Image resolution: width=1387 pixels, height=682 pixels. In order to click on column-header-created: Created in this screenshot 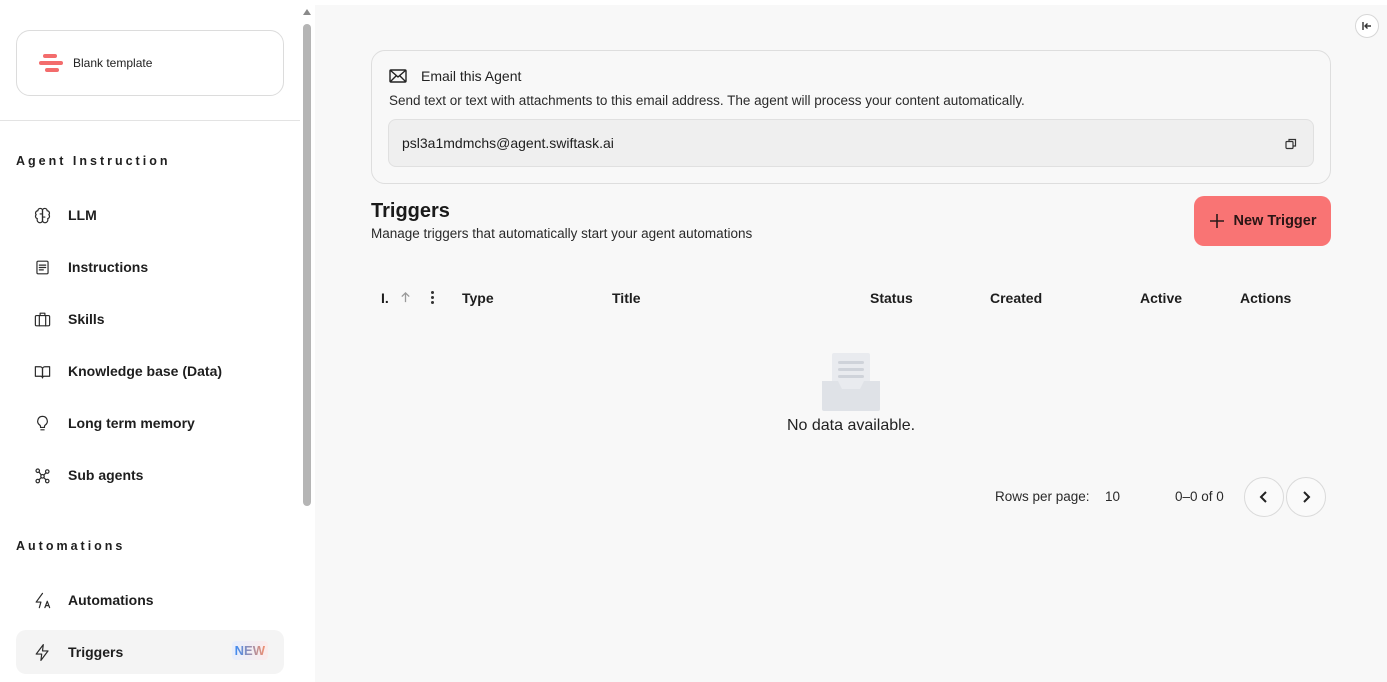, I will do `click(1016, 298)`.